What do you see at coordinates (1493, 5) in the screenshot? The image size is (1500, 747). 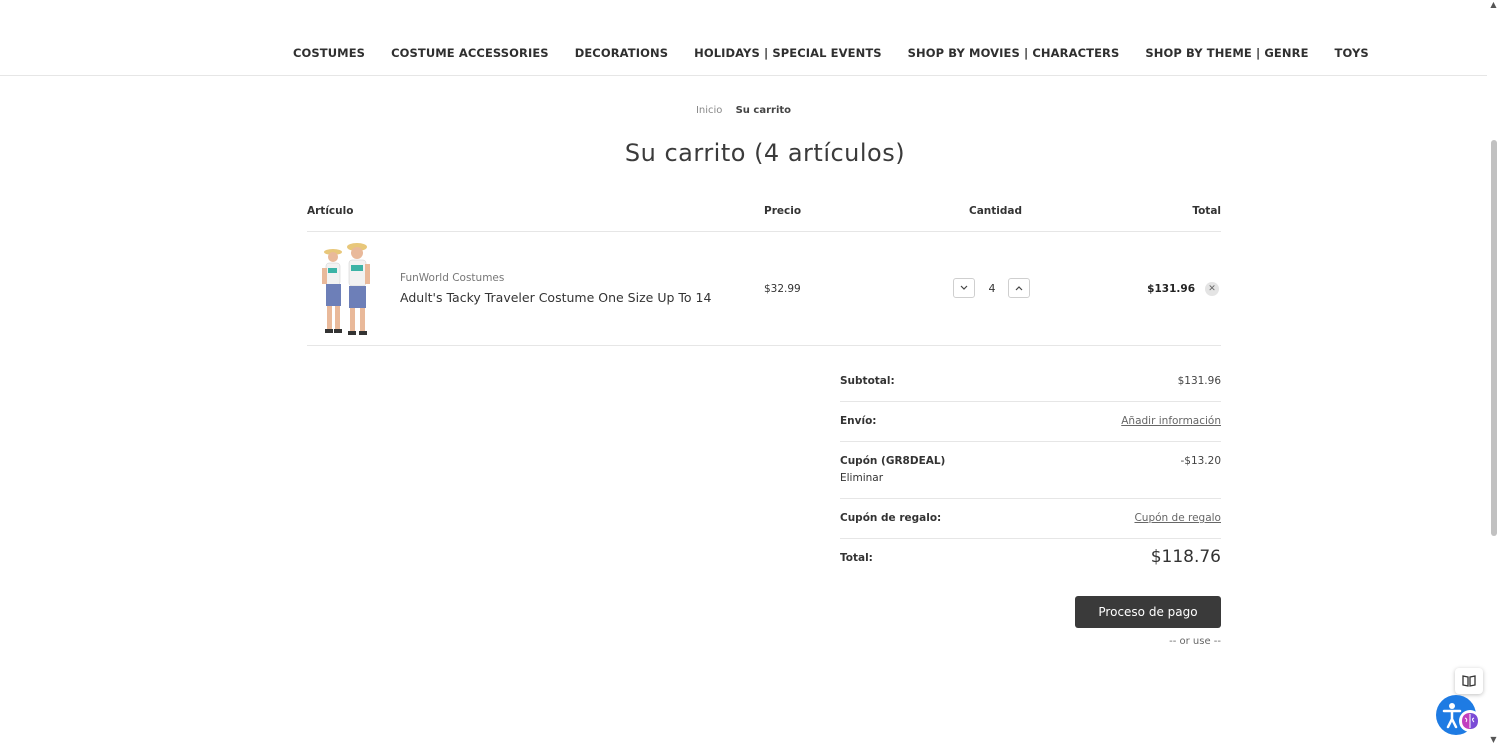 I see `scroll-up-arrow-icon: ▲` at bounding box center [1493, 5].